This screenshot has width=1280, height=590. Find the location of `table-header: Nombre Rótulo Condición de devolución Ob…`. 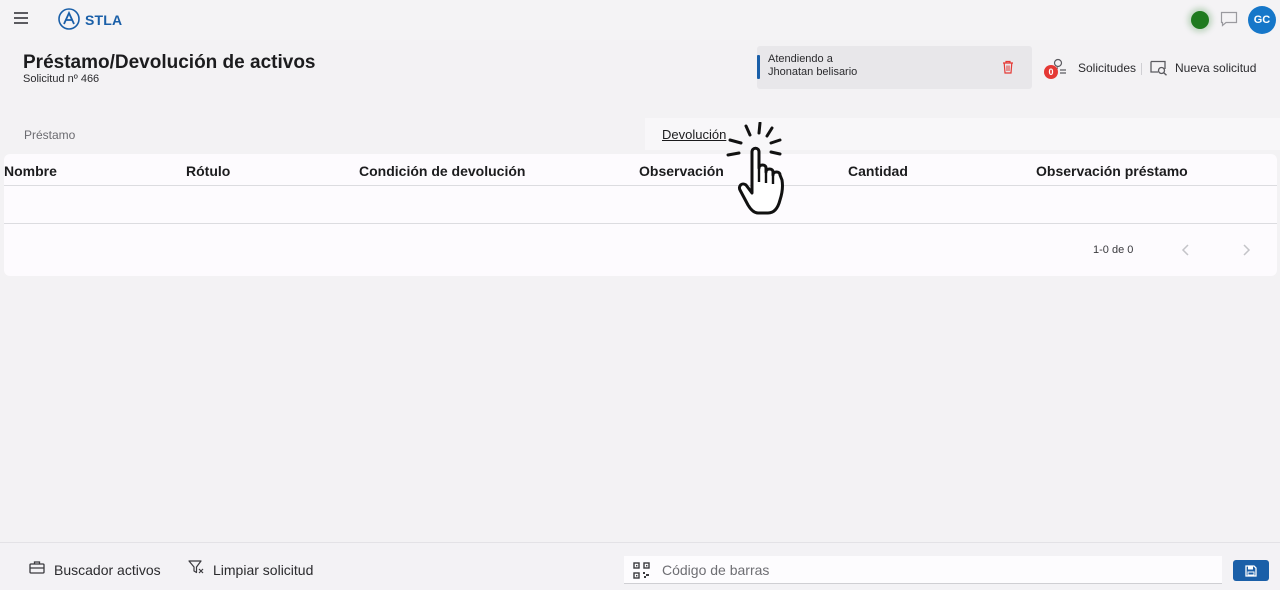

table-header: Nombre Rótulo Condición de devolución Ob… is located at coordinates (640, 170).